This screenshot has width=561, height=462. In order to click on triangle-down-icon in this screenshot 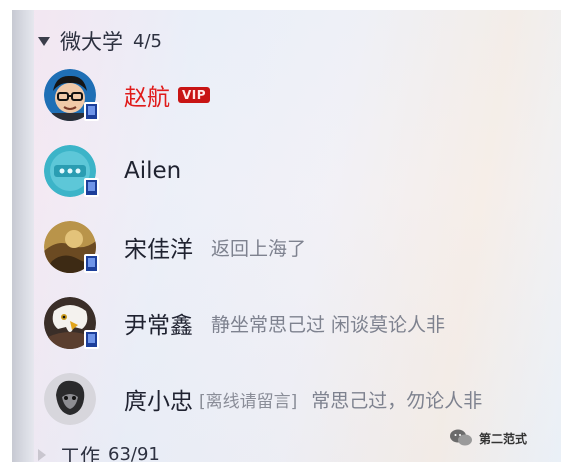, I will do `click(44, 41)`.